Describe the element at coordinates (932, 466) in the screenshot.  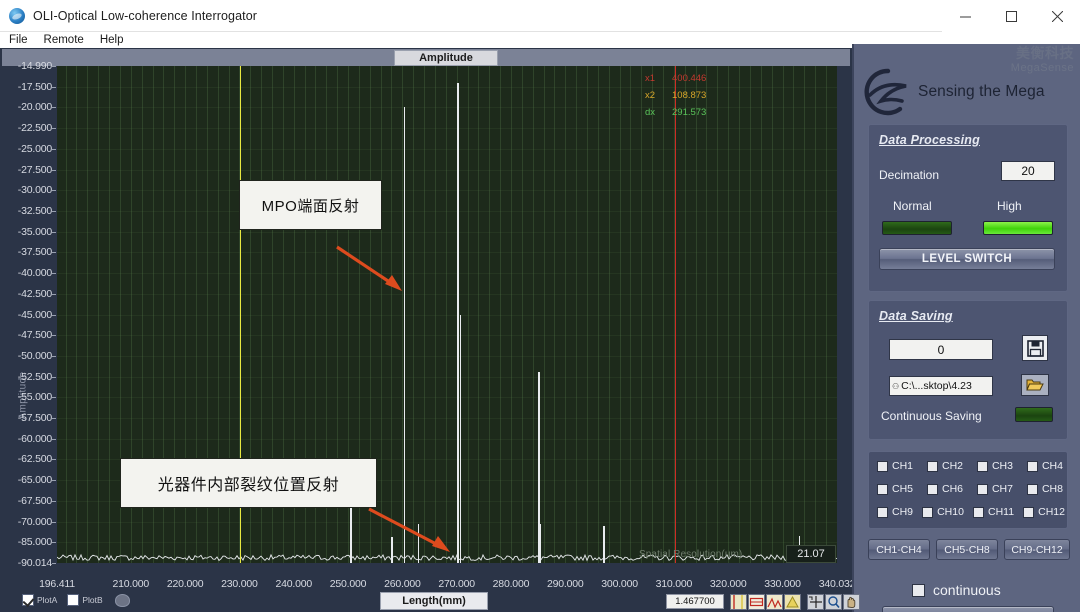
I see `checkbox-ch2` at that location.